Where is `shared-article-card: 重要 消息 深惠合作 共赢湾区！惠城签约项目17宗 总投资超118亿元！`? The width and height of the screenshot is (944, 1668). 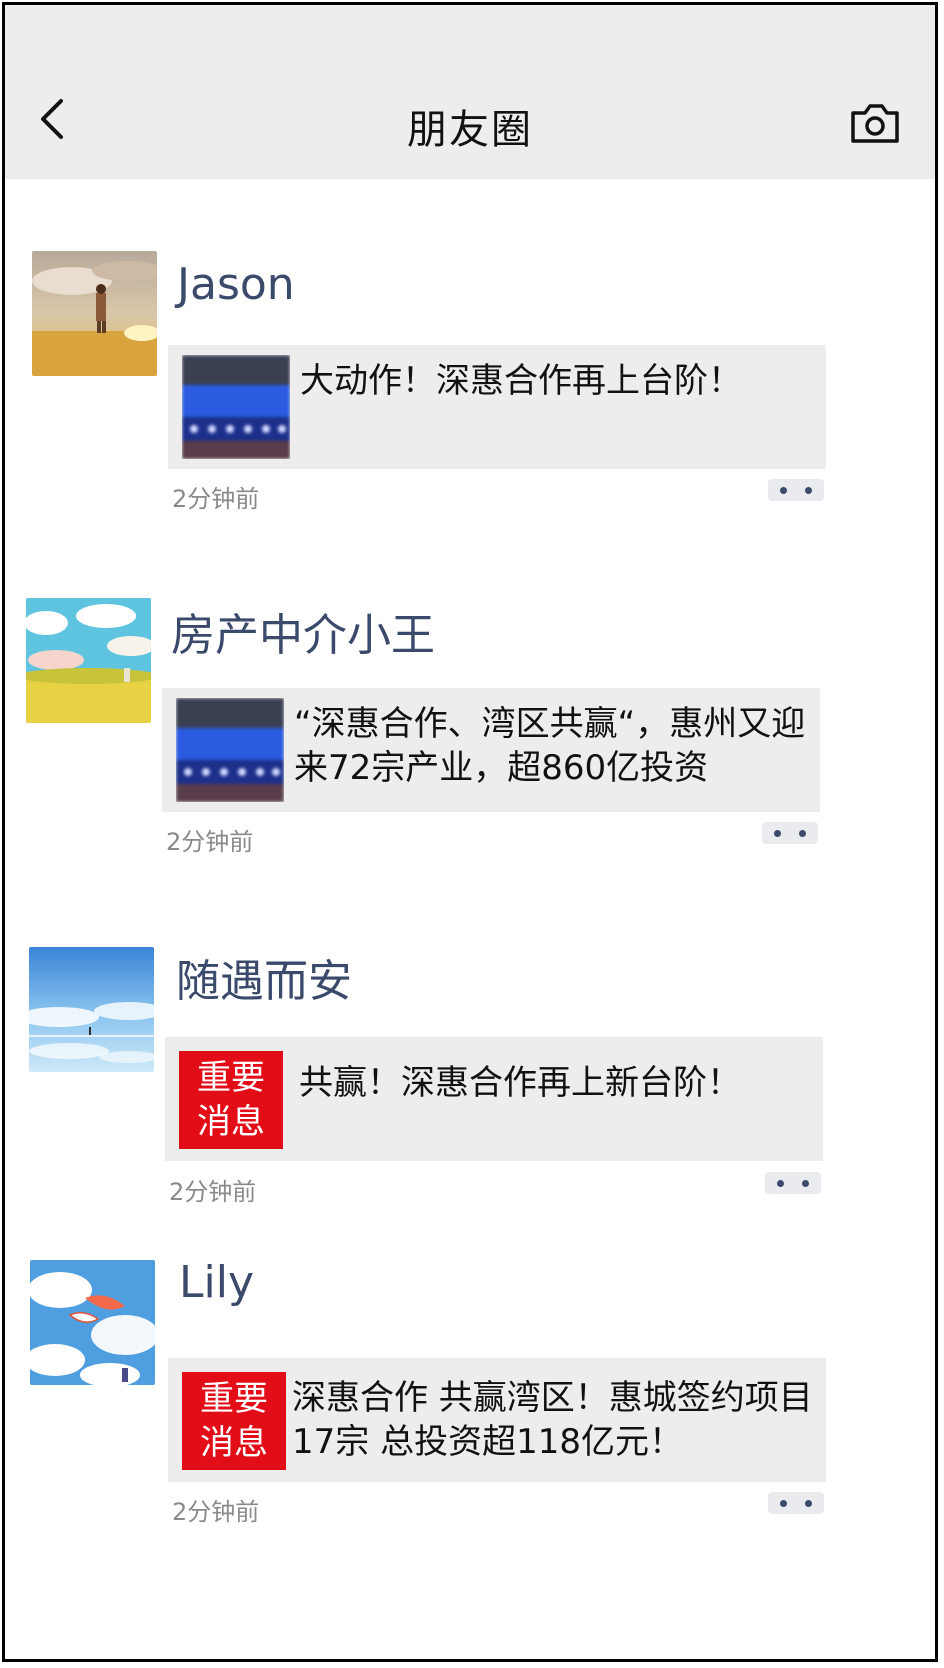
shared-article-card: 重要 消息 深惠合作 共赢湾区！惠城签约项目17宗 总投资超118亿元！ is located at coordinates (497, 1420).